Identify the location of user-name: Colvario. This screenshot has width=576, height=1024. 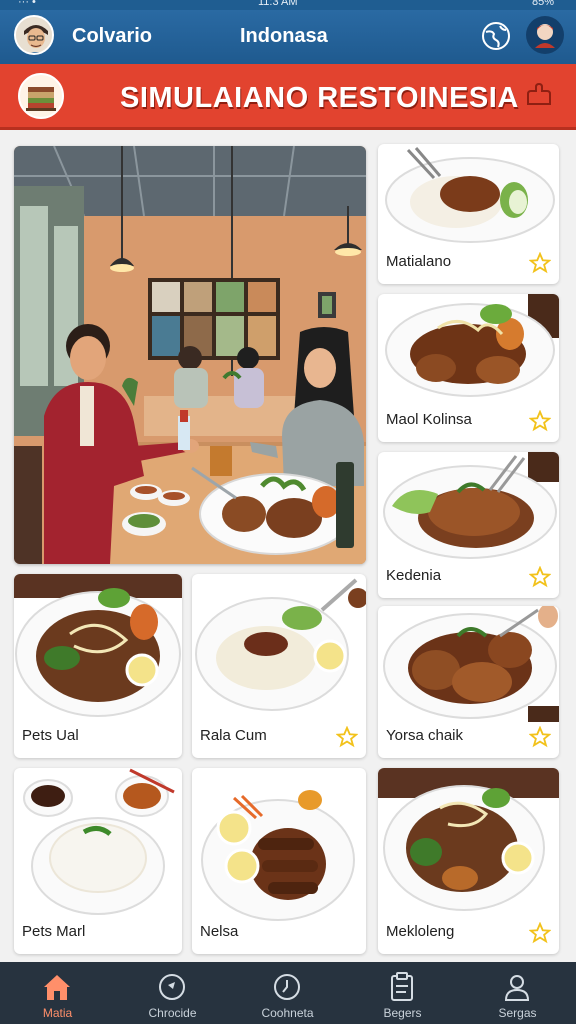
(112, 36).